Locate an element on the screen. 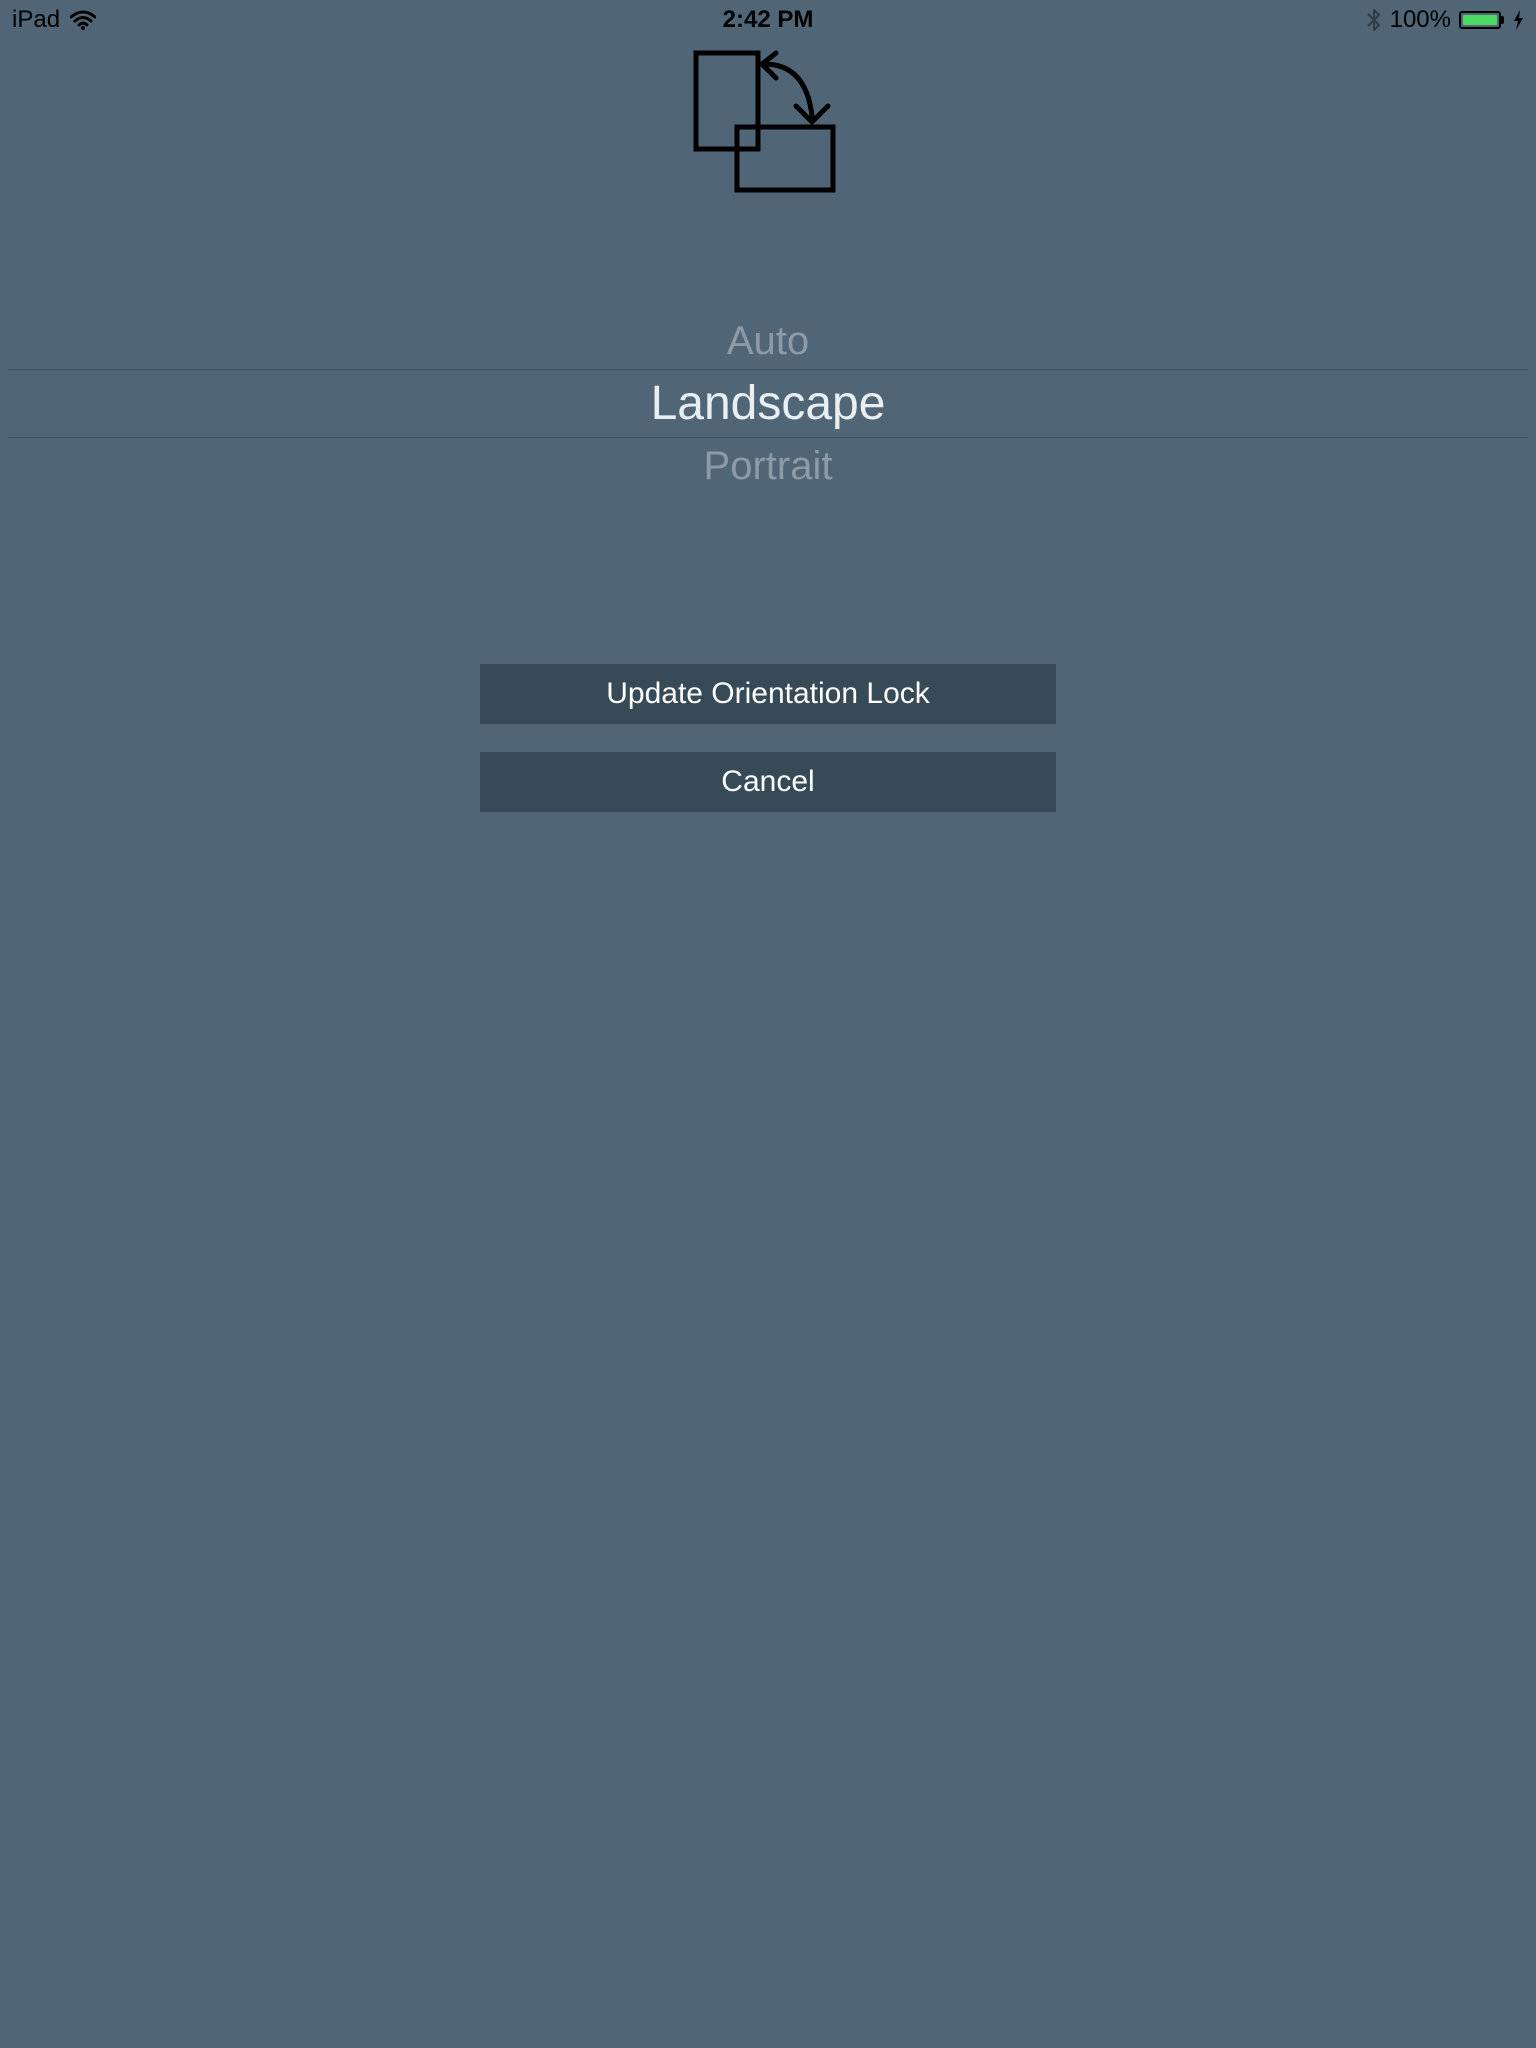 The height and width of the screenshot is (2048, 1536). picker-selection-line-bottom is located at coordinates (768, 437).